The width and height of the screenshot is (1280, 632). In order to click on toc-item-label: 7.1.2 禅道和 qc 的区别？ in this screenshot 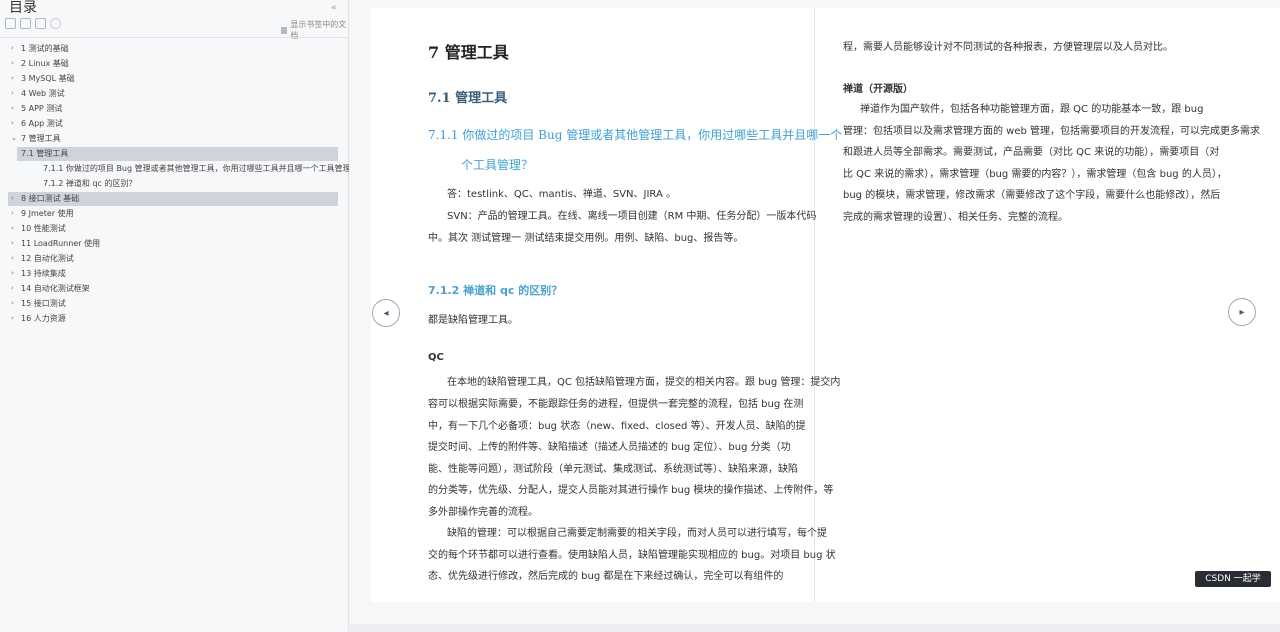, I will do `click(90, 183)`.